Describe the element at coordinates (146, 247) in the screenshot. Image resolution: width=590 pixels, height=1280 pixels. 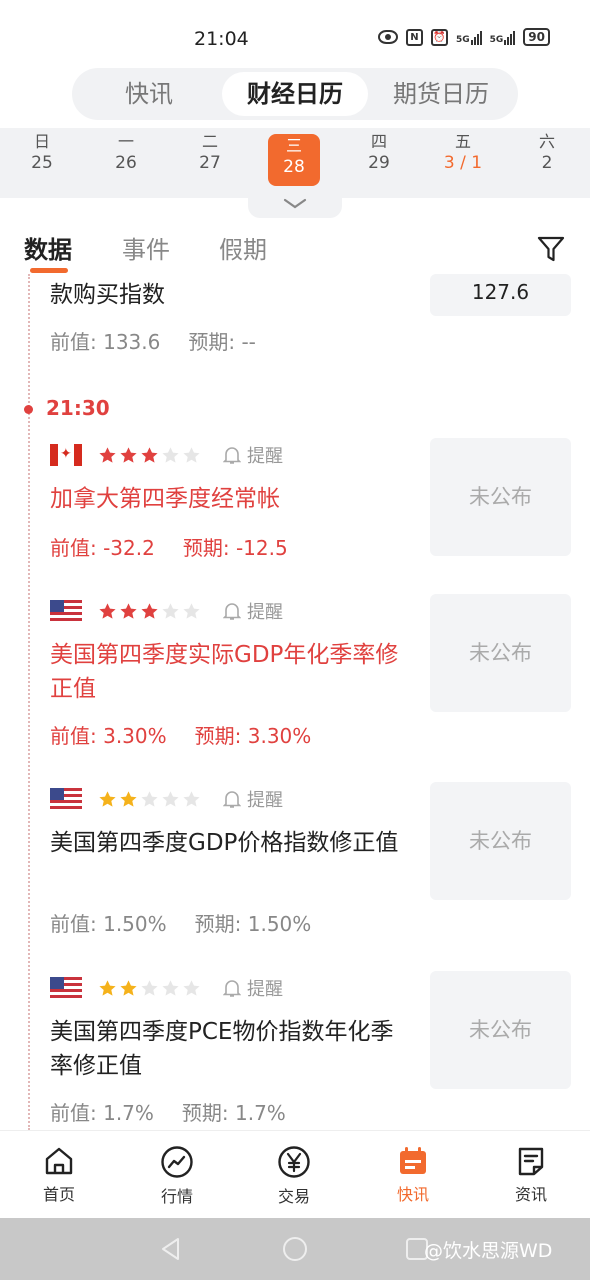
I see `tab-events: 事件` at that location.